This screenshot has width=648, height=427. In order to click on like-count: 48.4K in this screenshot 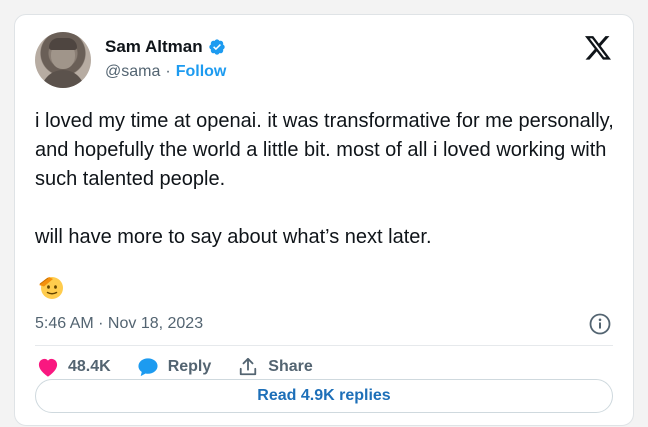, I will do `click(89, 366)`.